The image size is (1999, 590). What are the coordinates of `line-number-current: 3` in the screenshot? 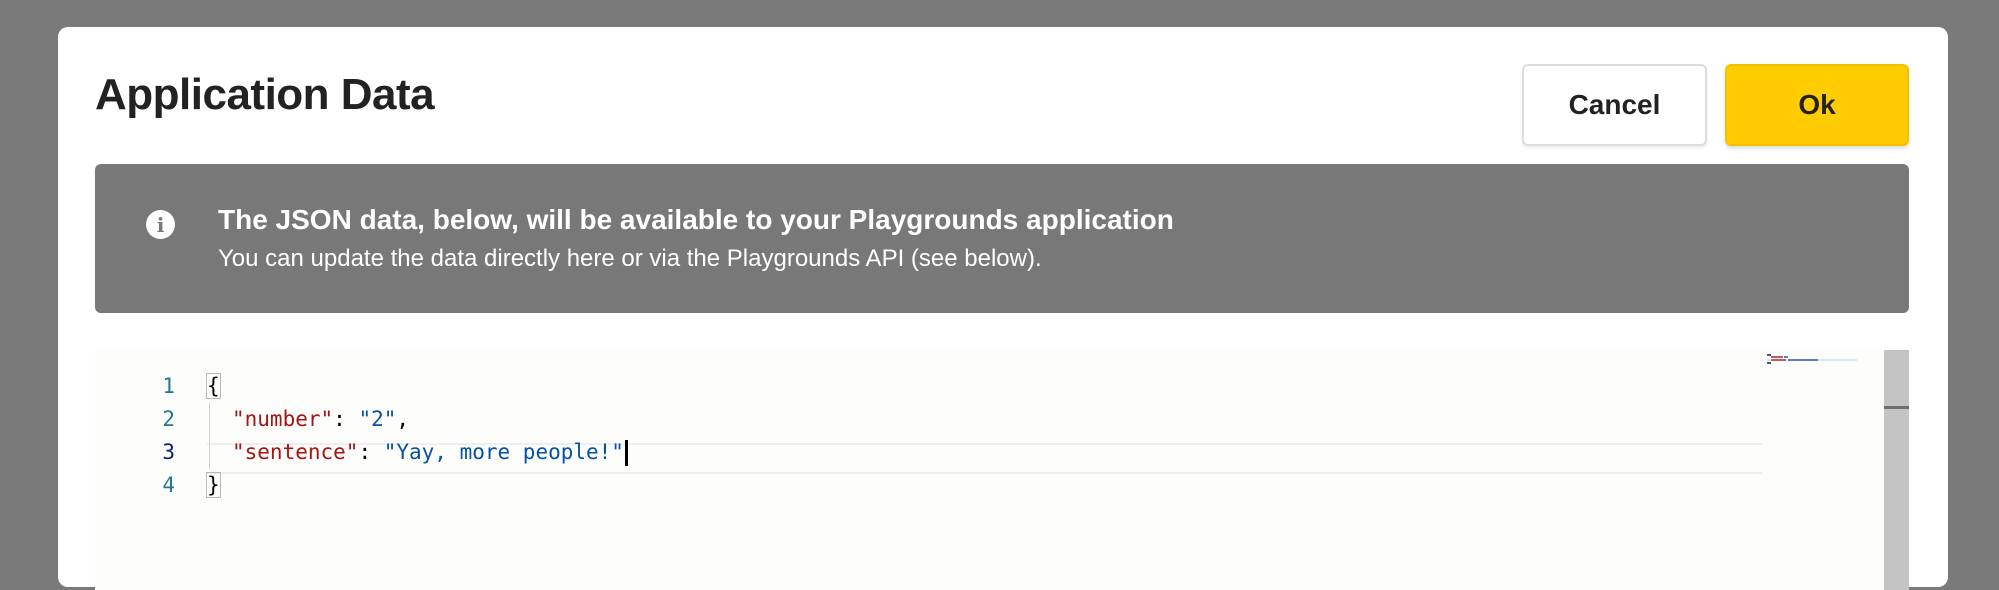 It's located at (168, 452).